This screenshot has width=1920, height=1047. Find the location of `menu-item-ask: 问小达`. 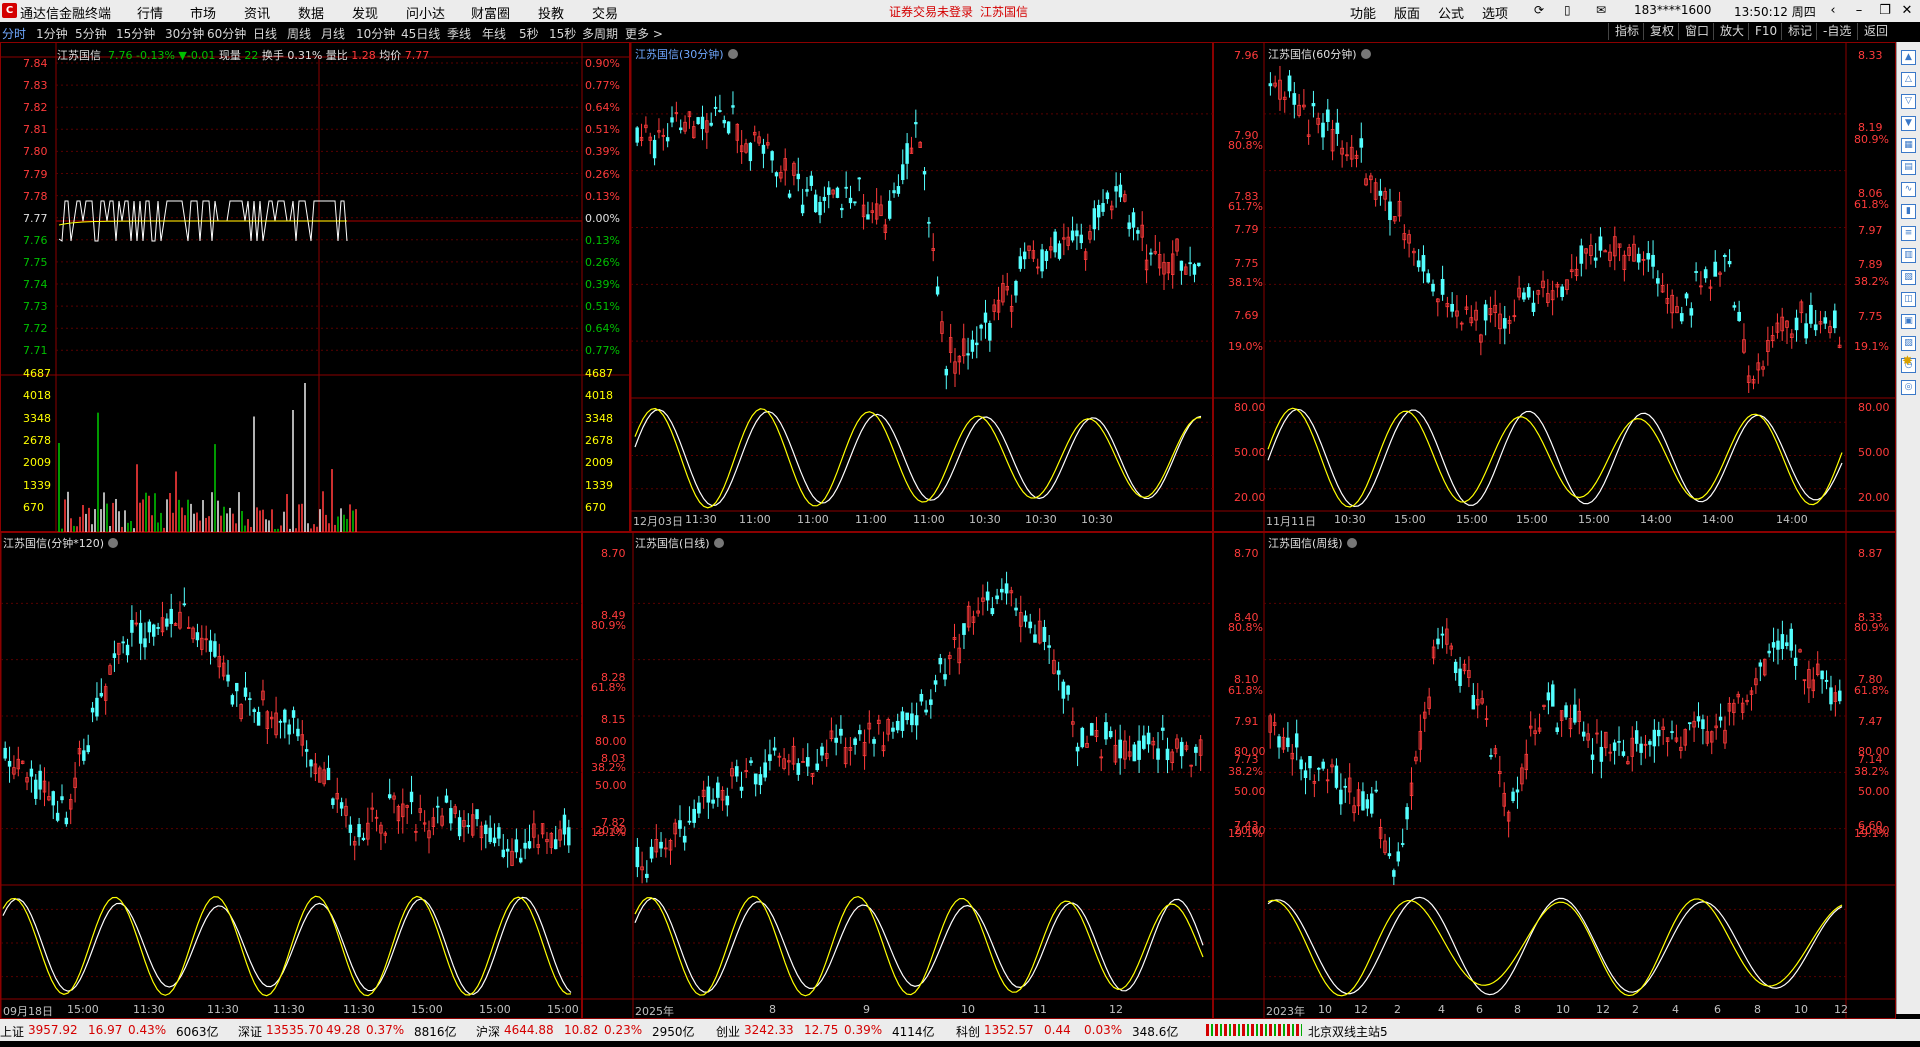

menu-item-ask: 问小达 is located at coordinates (425, 12).